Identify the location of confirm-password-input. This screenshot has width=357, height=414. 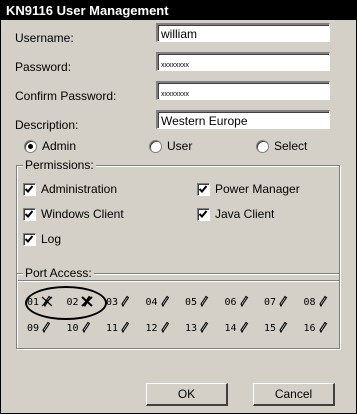
(243, 94).